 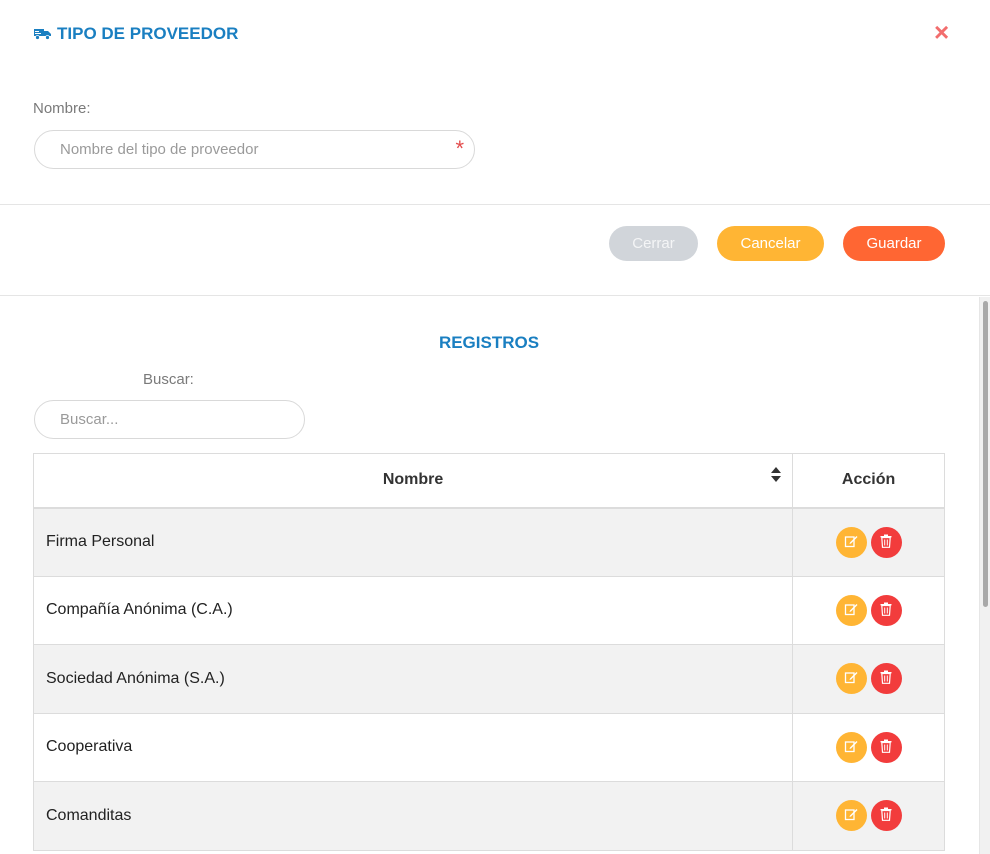 I want to click on column-header-name: Nombre, so click(x=413, y=481).